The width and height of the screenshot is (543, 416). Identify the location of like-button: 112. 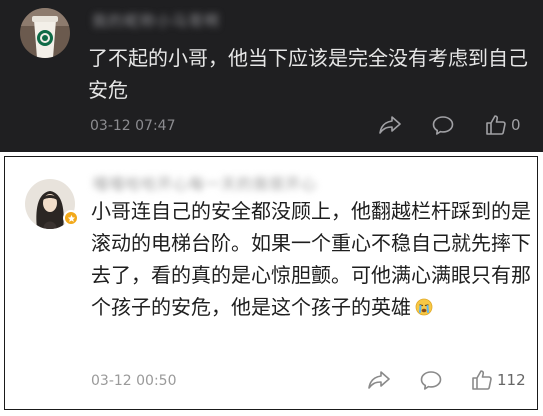
(498, 380).